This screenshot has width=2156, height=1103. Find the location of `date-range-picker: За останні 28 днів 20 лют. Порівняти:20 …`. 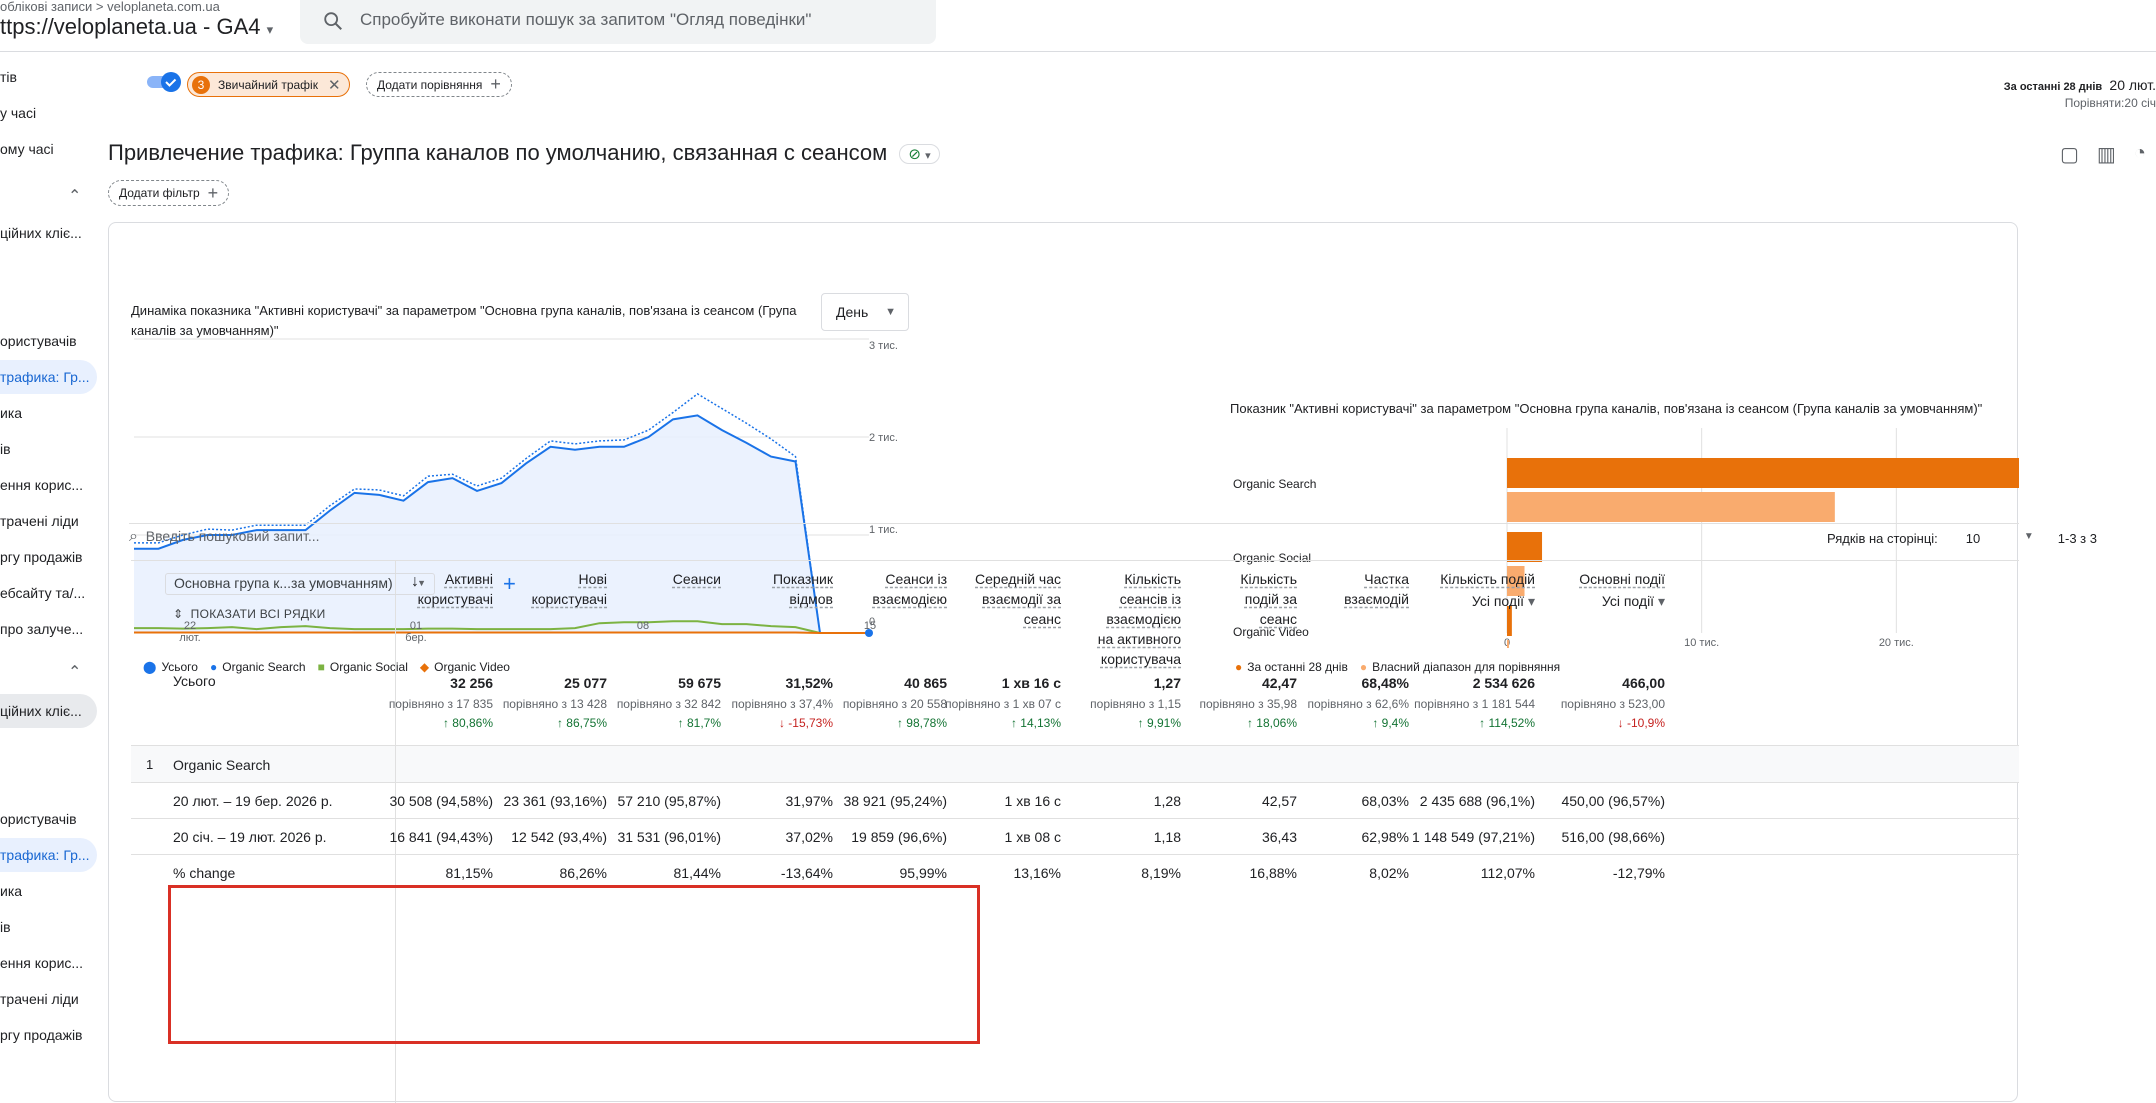

date-range-picker: За останні 28 днів 20 лют. Порівняти:20 … is located at coordinates (2080, 93).